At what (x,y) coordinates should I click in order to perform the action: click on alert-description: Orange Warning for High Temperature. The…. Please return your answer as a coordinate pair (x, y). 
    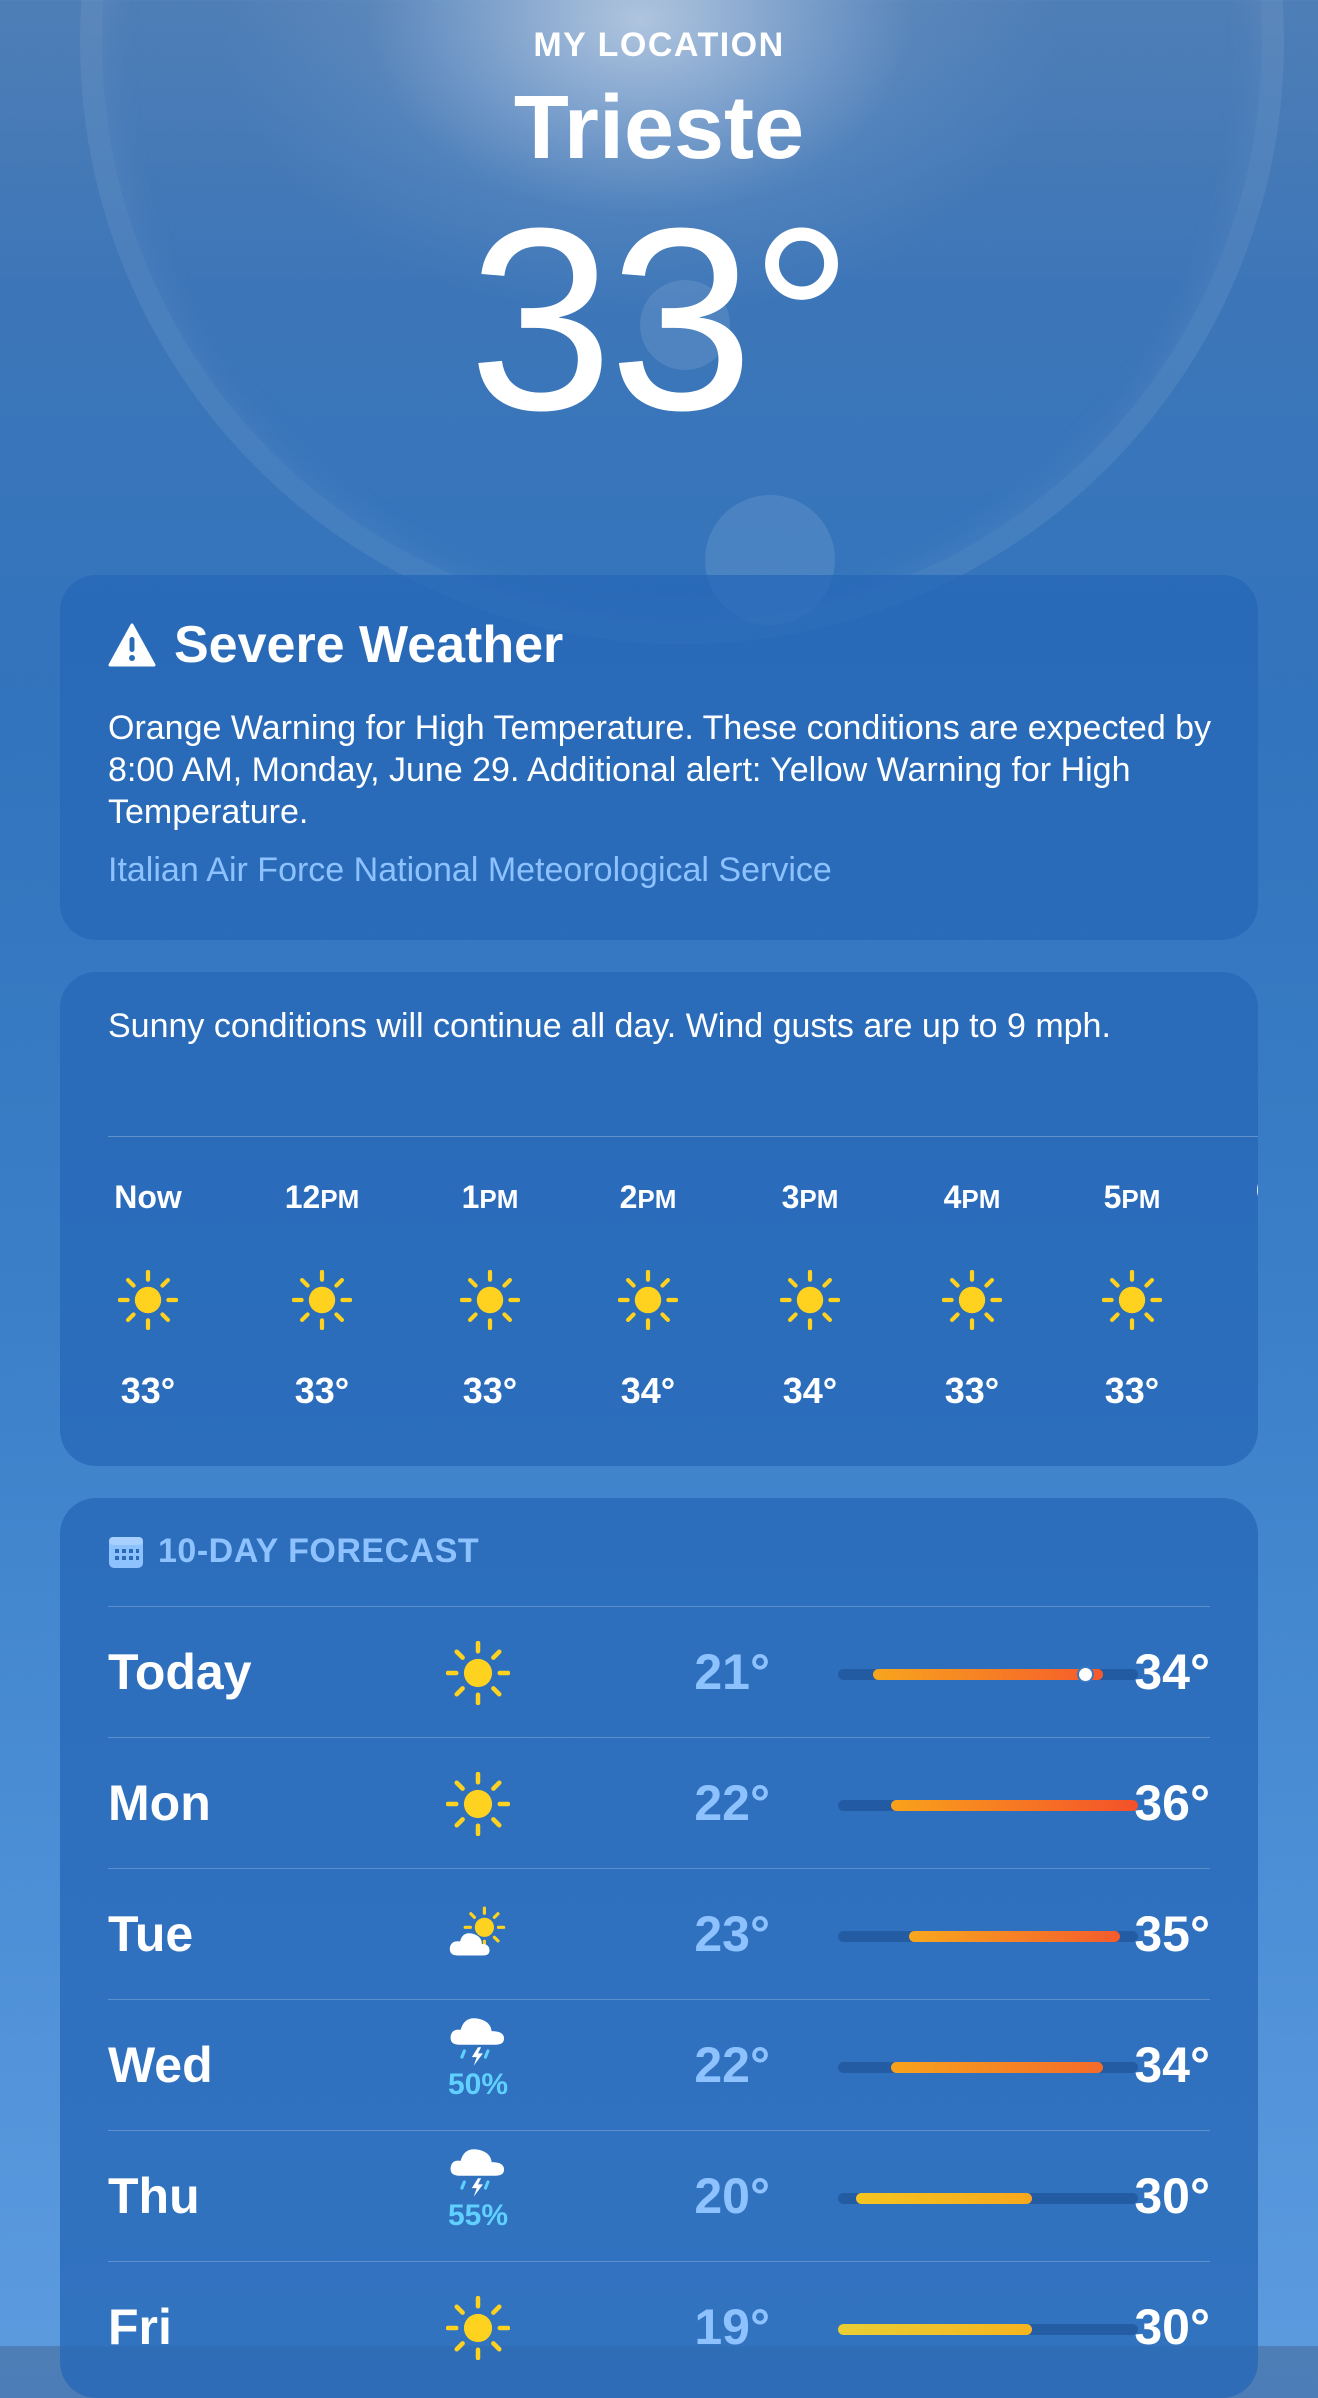
    Looking at the image, I should click on (660, 770).